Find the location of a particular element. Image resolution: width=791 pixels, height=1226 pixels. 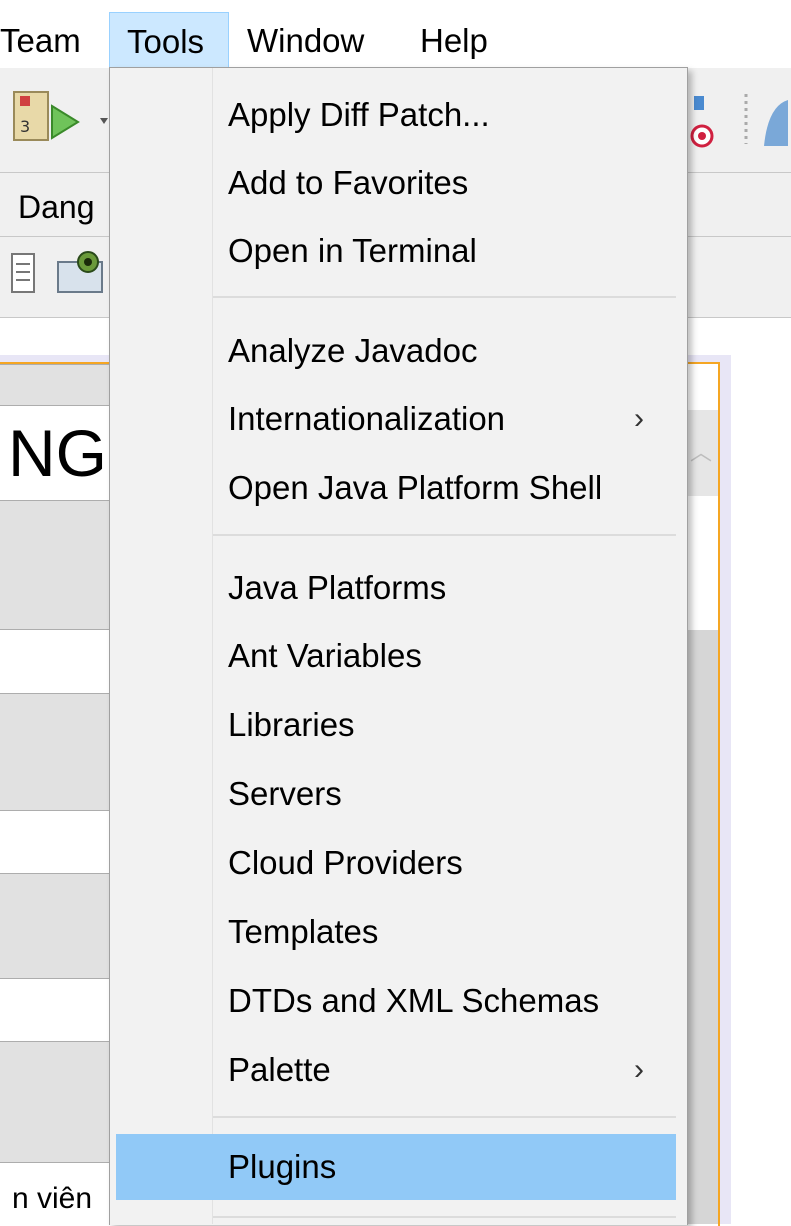

menu-item-label: DTDs and XML Schemas is located at coordinates (414, 1000).